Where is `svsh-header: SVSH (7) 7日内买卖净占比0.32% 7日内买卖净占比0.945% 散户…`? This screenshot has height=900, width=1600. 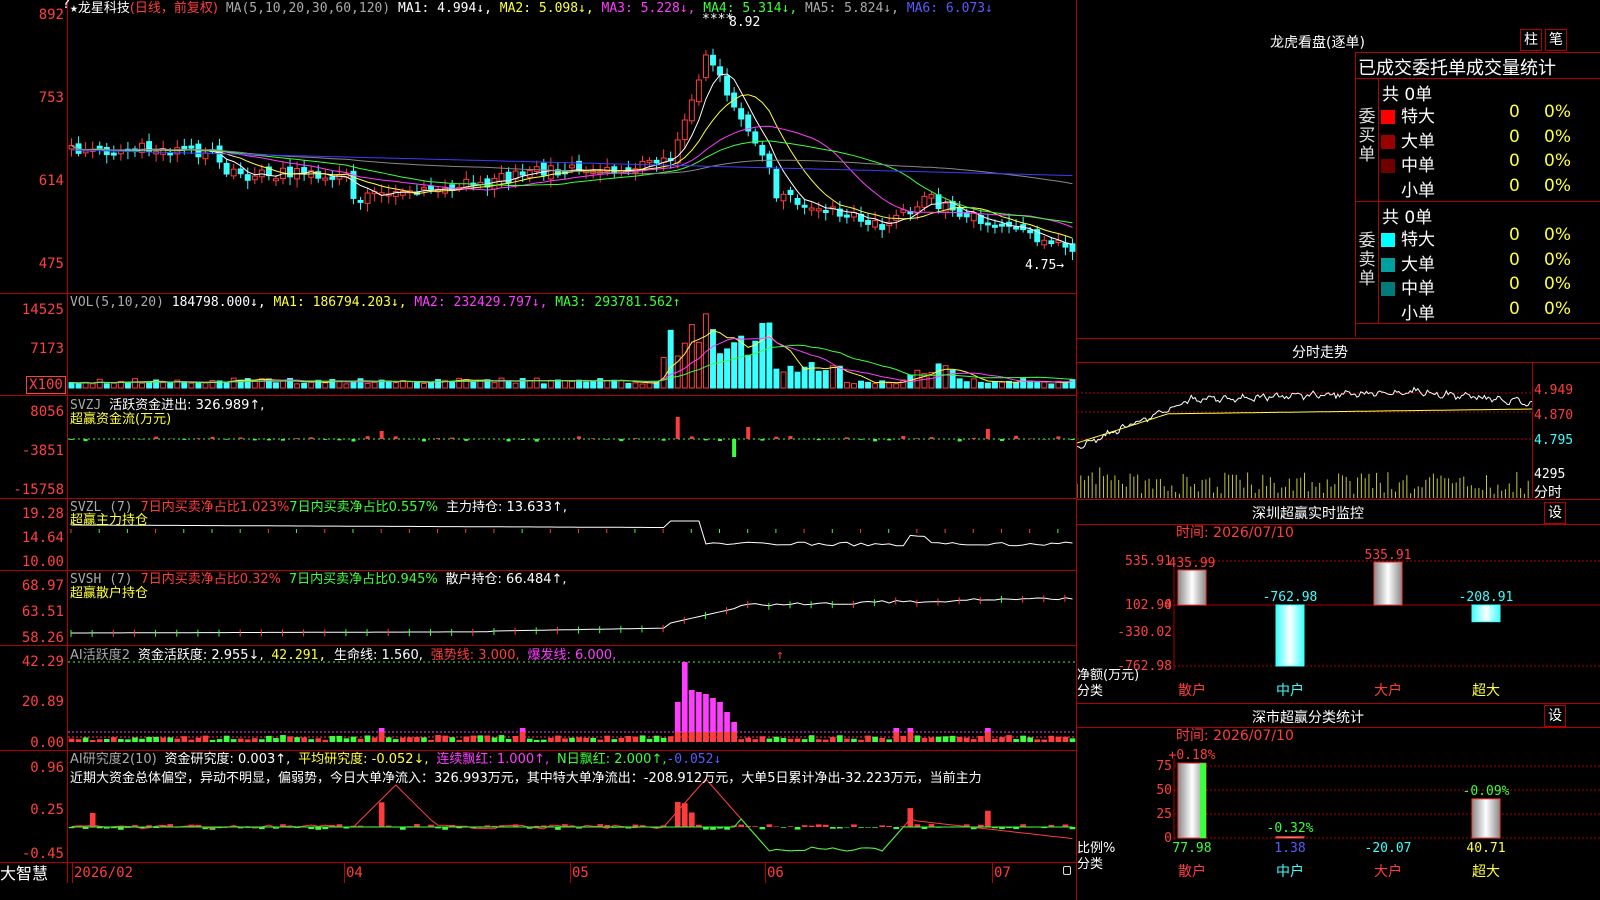
svsh-header: SVSH (7) 7日内买卖净占比0.32% 7日内买卖净占比0.945% 散户… is located at coordinates (318, 579).